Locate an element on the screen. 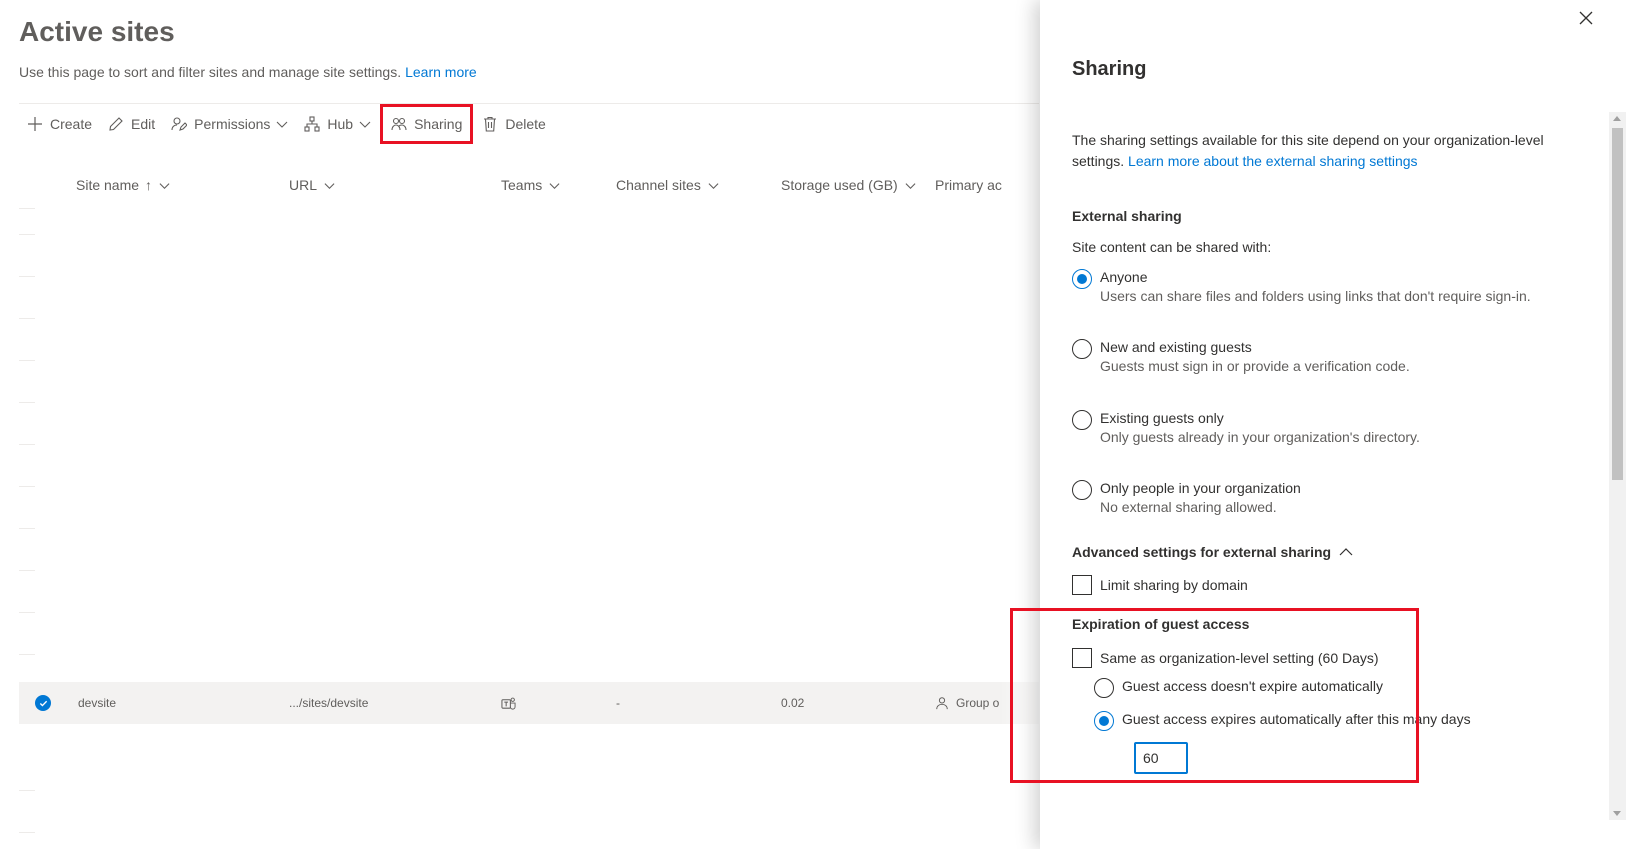 This screenshot has height=849, width=1626. shared-with-label: Site content can be shared with: is located at coordinates (1172, 247).